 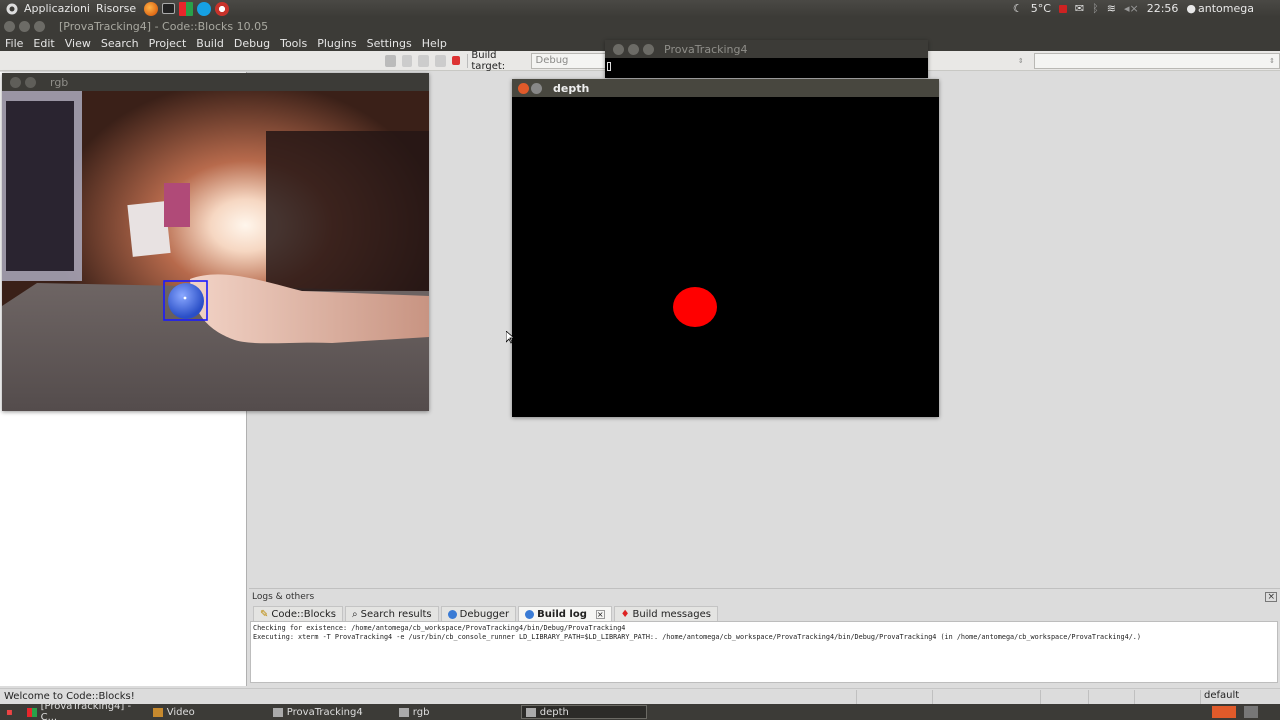 I want to click on taskbar-item-rgb: rgb, so click(x=458, y=712).